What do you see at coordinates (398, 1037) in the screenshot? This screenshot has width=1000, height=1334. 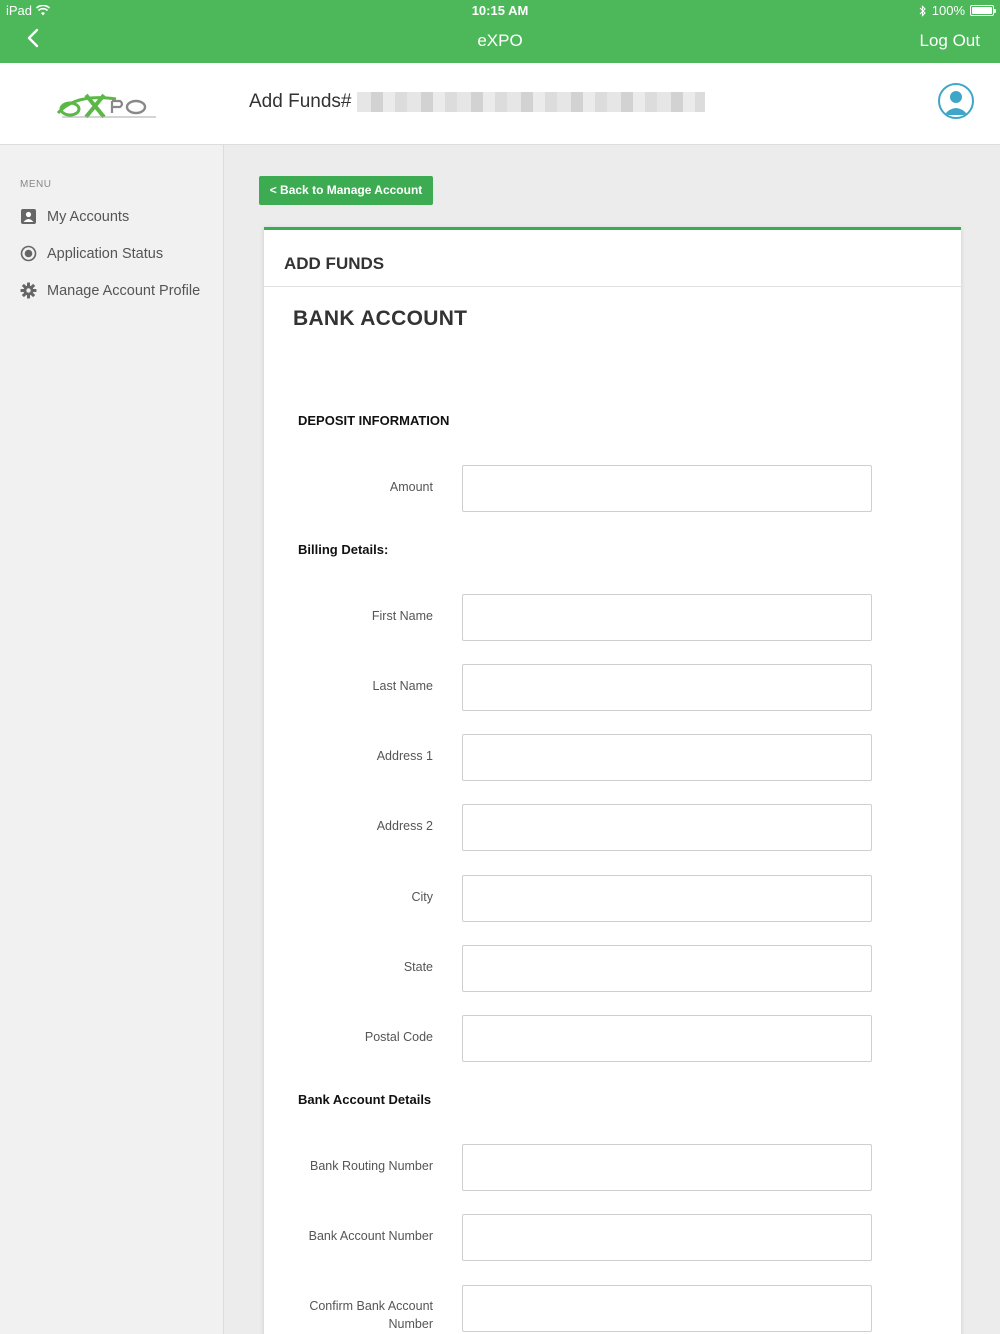 I see `postal-code-label: Postal Code` at bounding box center [398, 1037].